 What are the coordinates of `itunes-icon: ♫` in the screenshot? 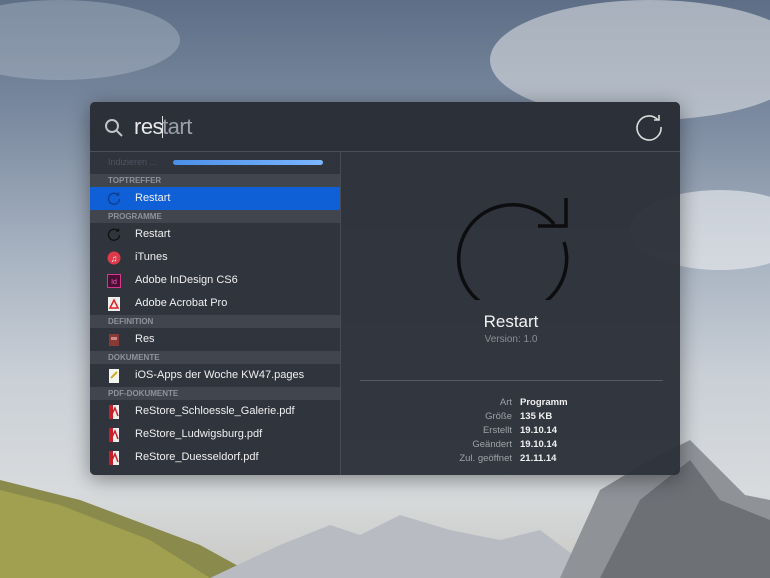 It's located at (114, 258).